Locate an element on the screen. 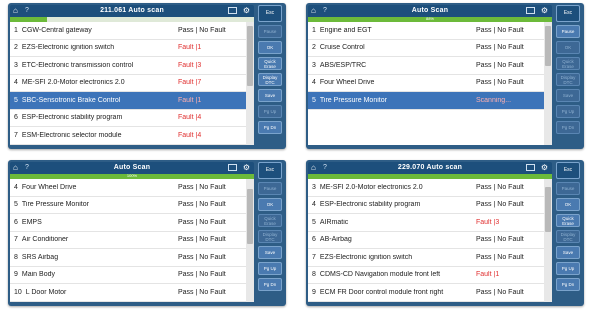 The image size is (592, 311). module-row: 5 SBC-Sensotronic Brake Control Fault |1 is located at coordinates (128, 101).